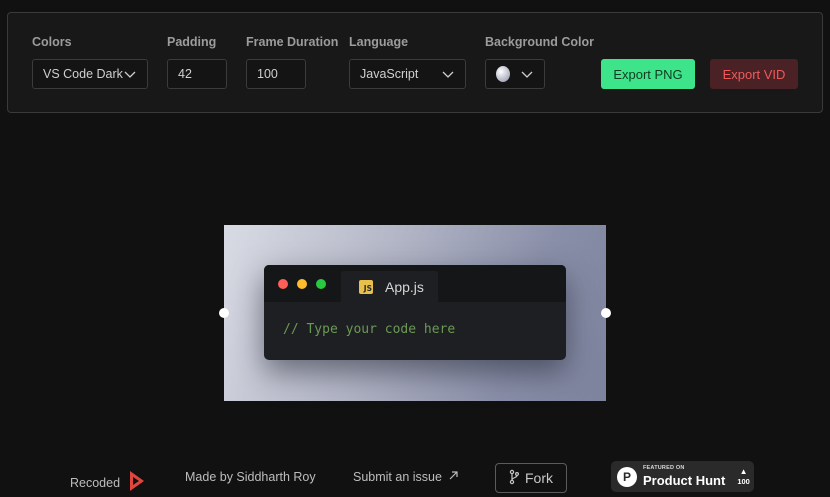  What do you see at coordinates (540, 42) in the screenshot?
I see `background-color-label: Background Color` at bounding box center [540, 42].